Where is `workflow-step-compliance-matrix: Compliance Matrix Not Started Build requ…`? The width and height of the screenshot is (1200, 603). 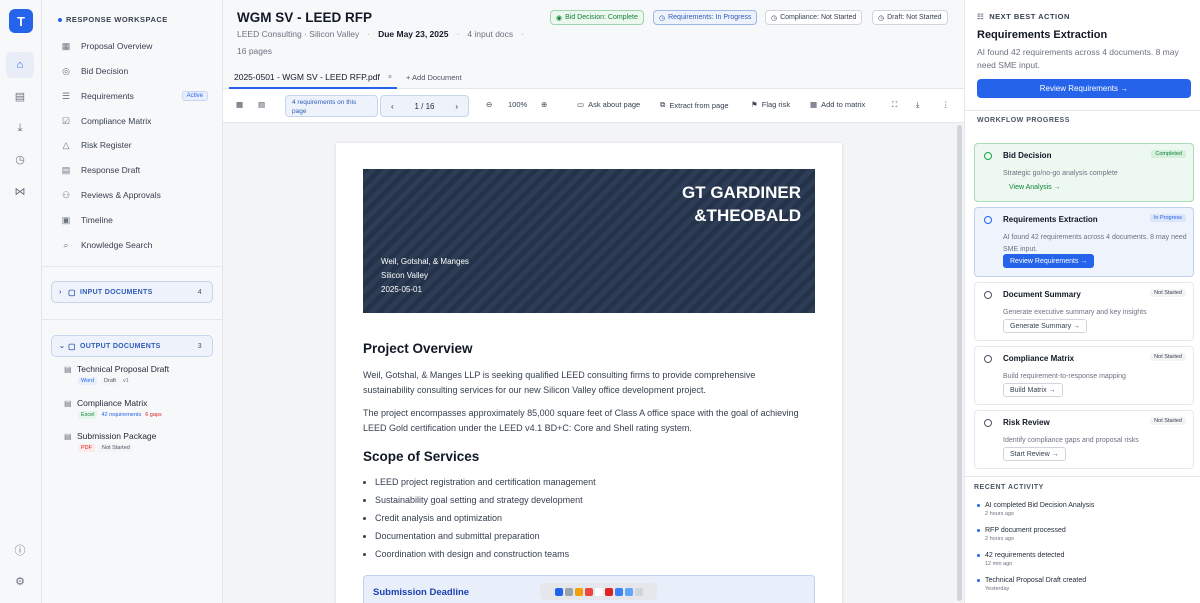 workflow-step-compliance-matrix: Compliance Matrix Not Started Build requ… is located at coordinates (1084, 375).